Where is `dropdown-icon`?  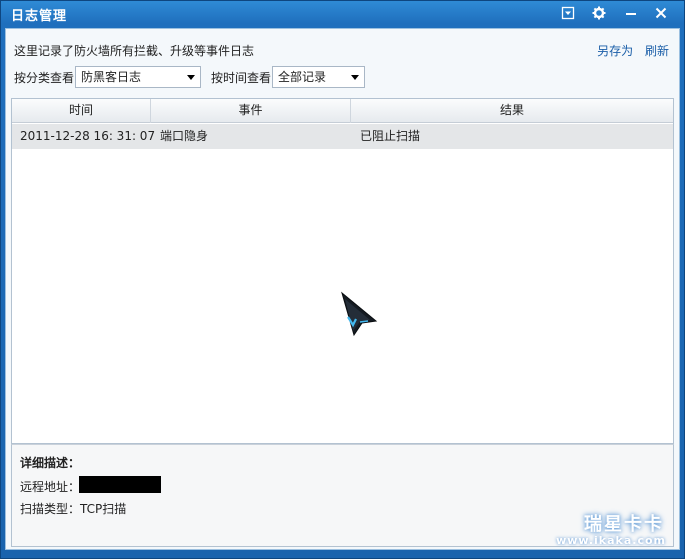 dropdown-icon is located at coordinates (568, 13).